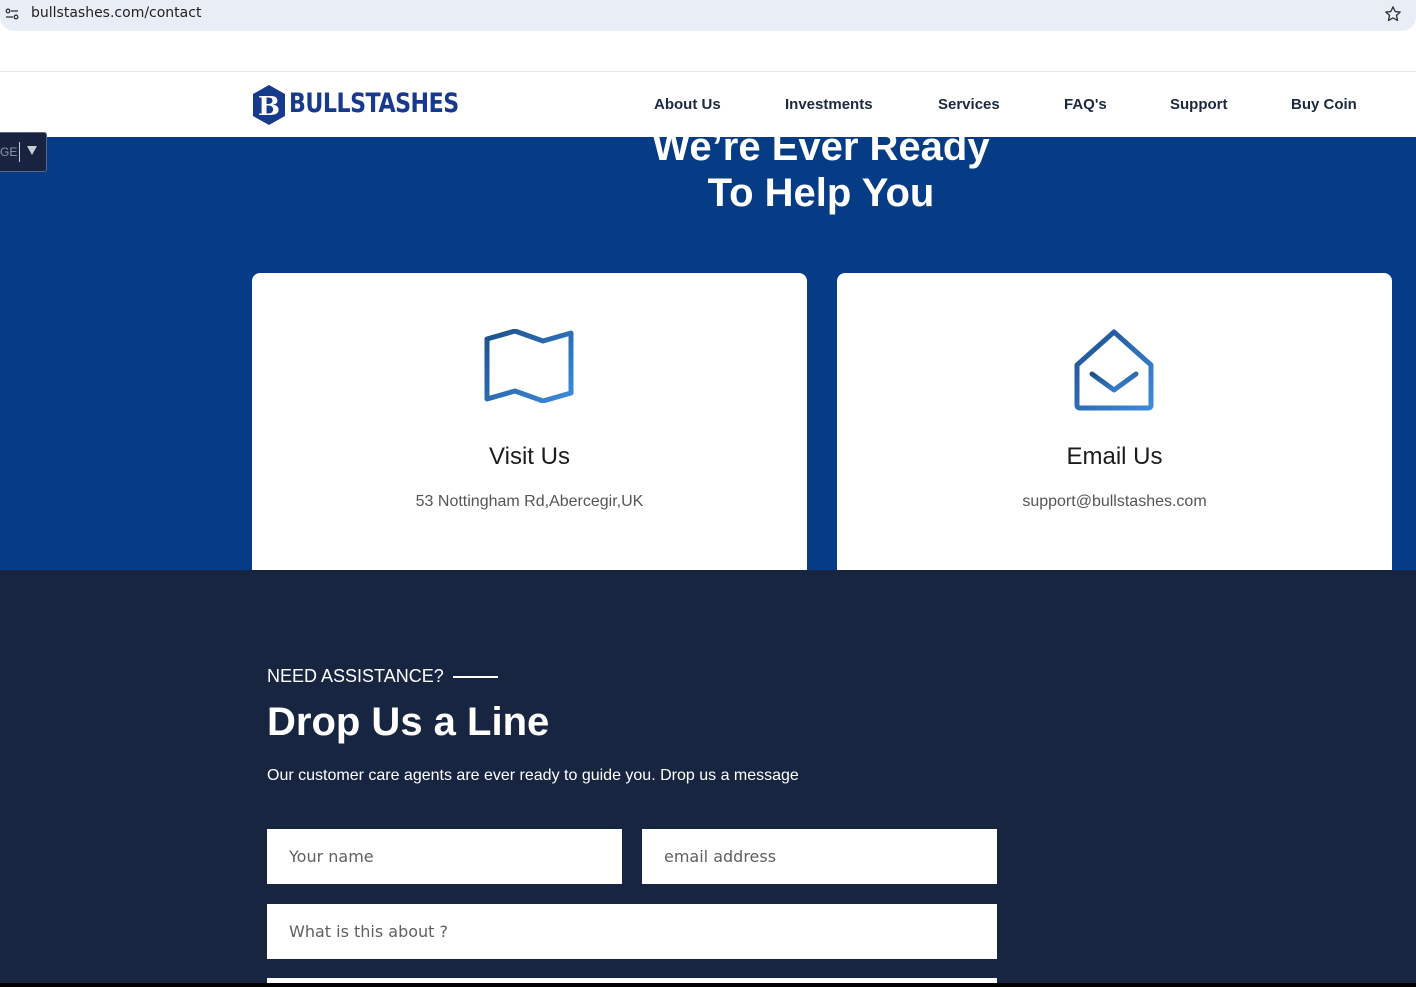 This screenshot has height=987, width=1416. Describe the element at coordinates (821, 153) in the screenshot. I see `hero-title-line1: We’re Ever Ready` at that location.